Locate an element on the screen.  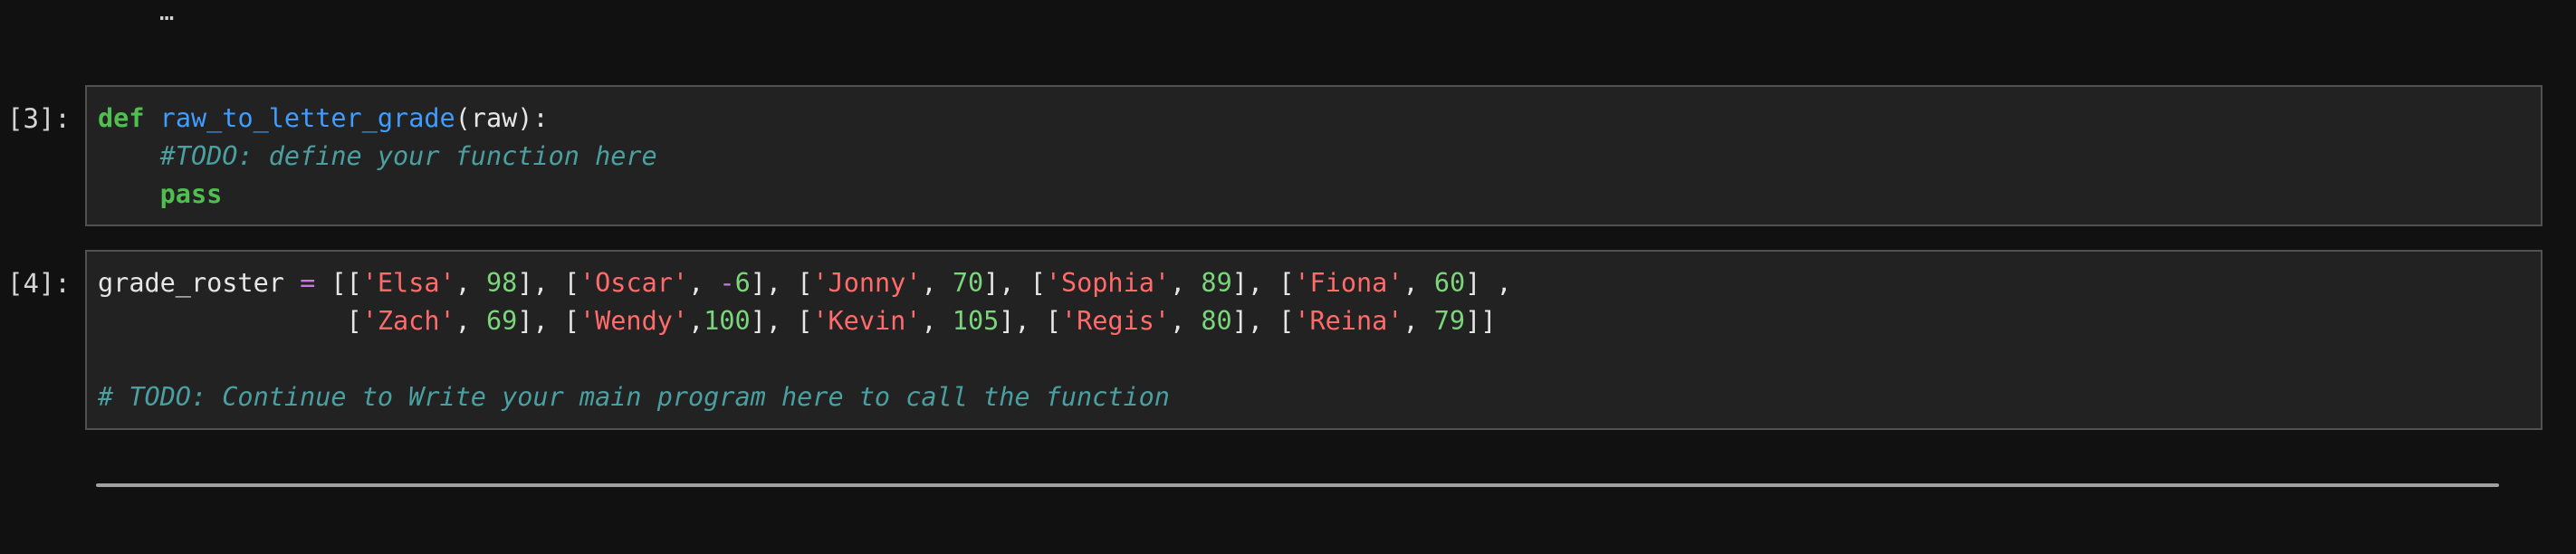
cell-3-prompt: [3]: is located at coordinates (39, 118).